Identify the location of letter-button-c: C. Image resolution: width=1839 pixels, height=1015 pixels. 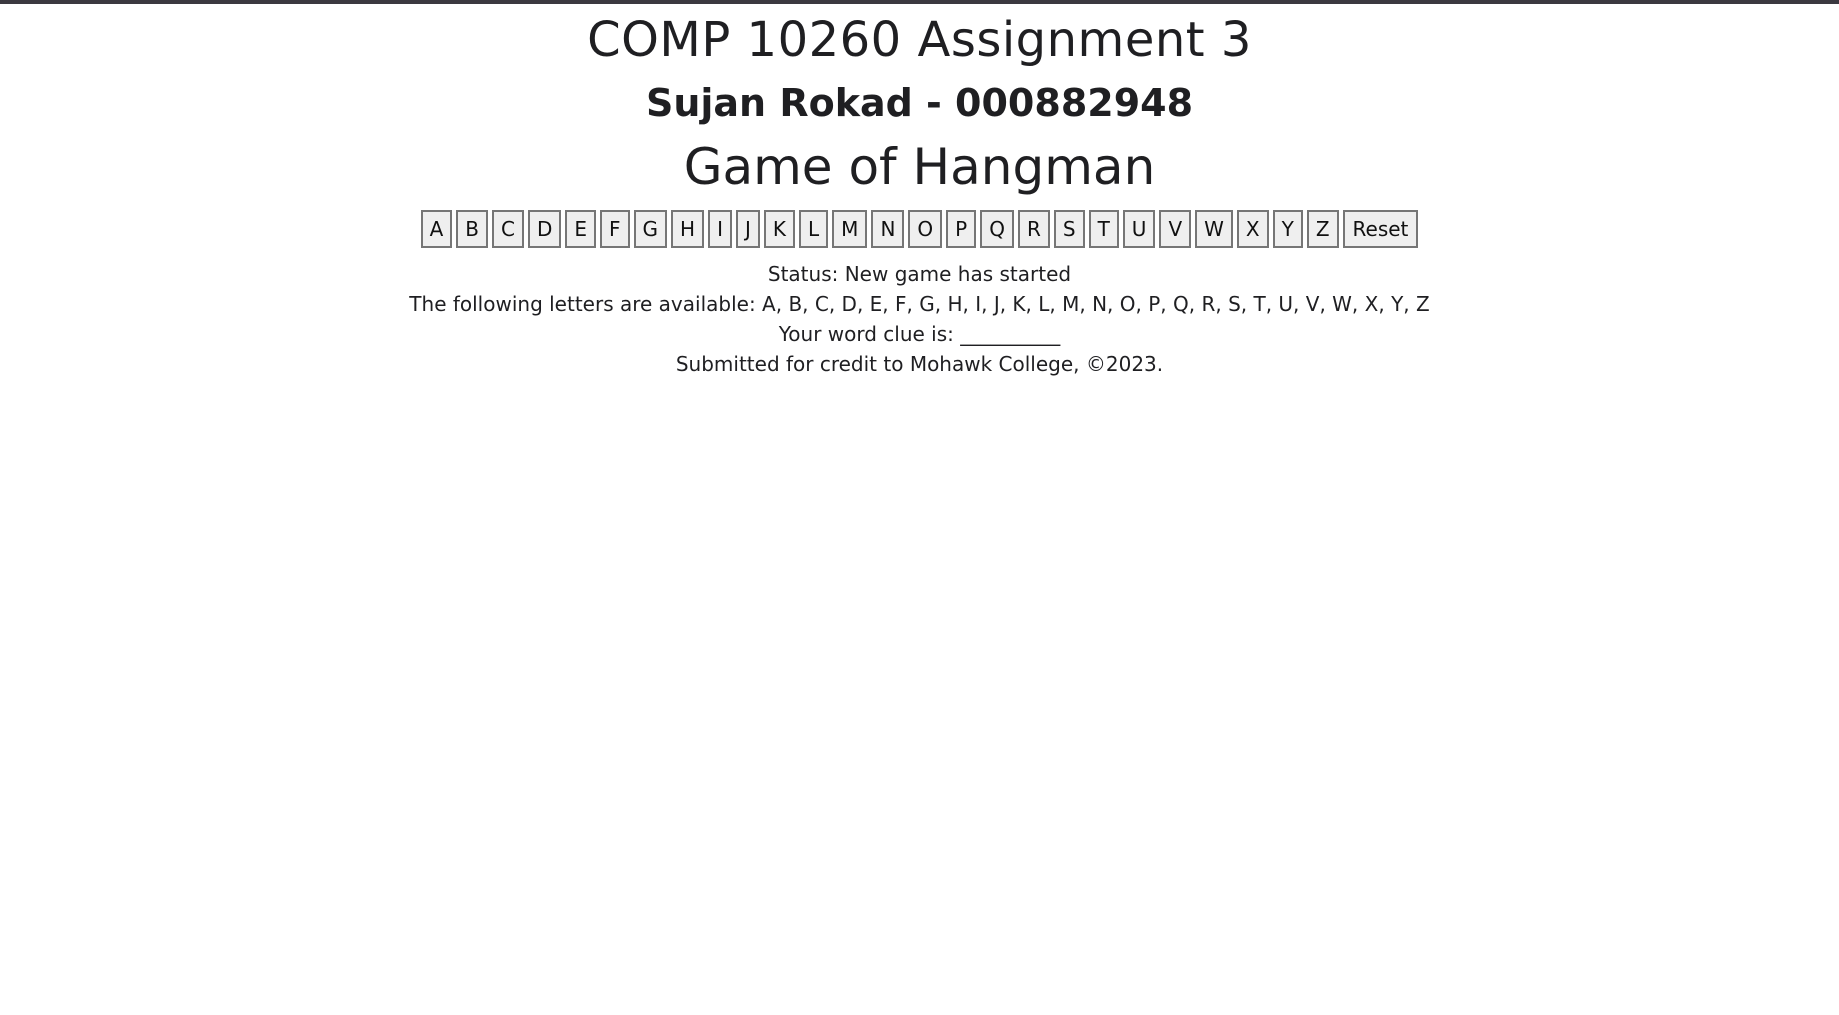
(508, 229).